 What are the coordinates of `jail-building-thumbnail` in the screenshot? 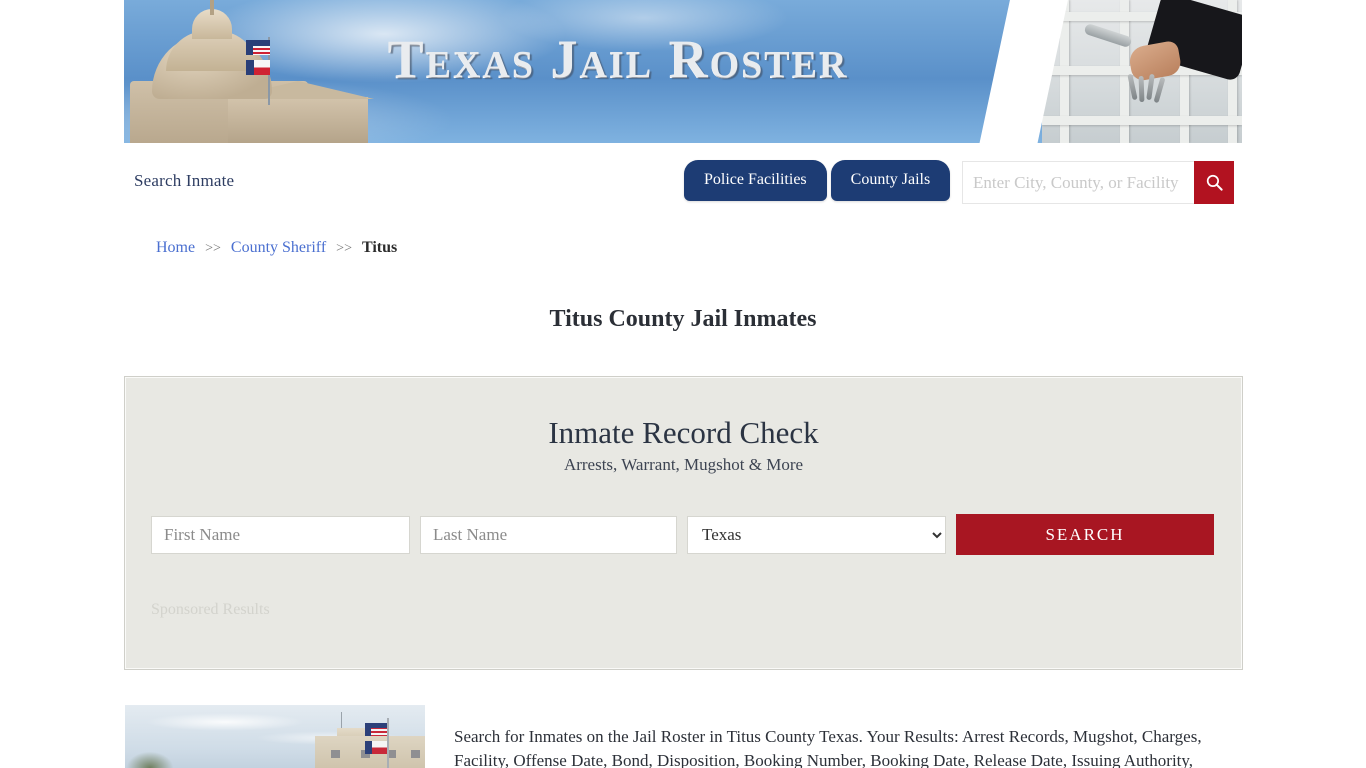 It's located at (275, 736).